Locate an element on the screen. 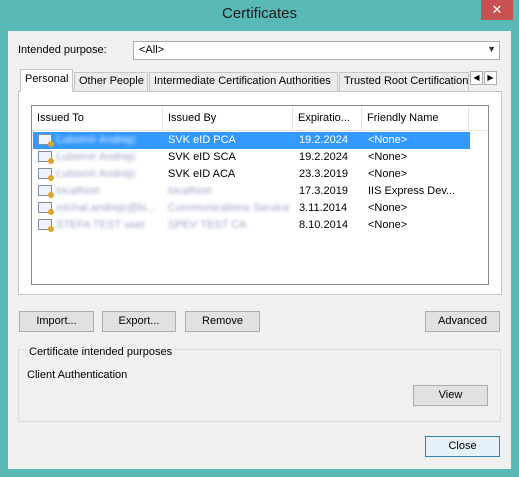 The image size is (519, 477). issued-by-cell: Communications Service is located at coordinates (229, 208).